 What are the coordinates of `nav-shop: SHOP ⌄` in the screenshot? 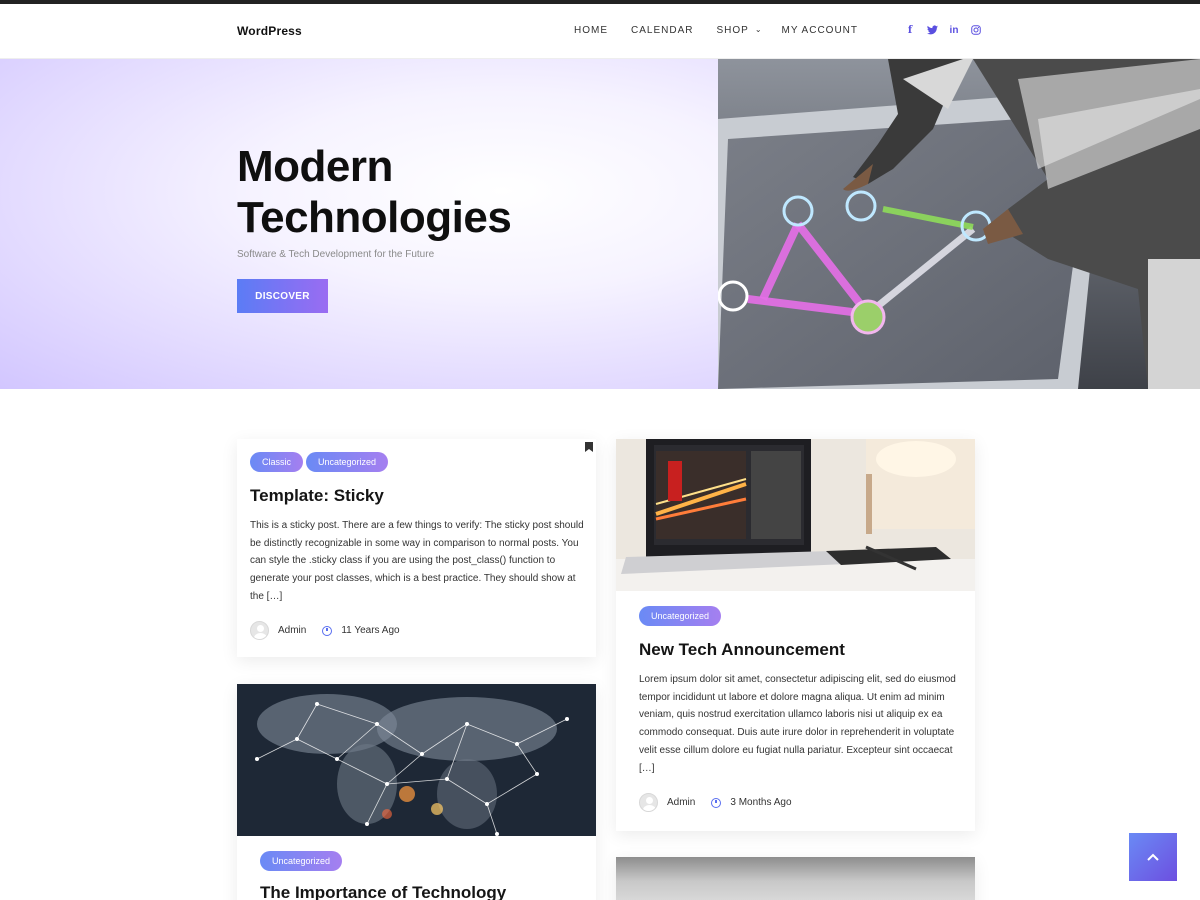 It's located at (739, 30).